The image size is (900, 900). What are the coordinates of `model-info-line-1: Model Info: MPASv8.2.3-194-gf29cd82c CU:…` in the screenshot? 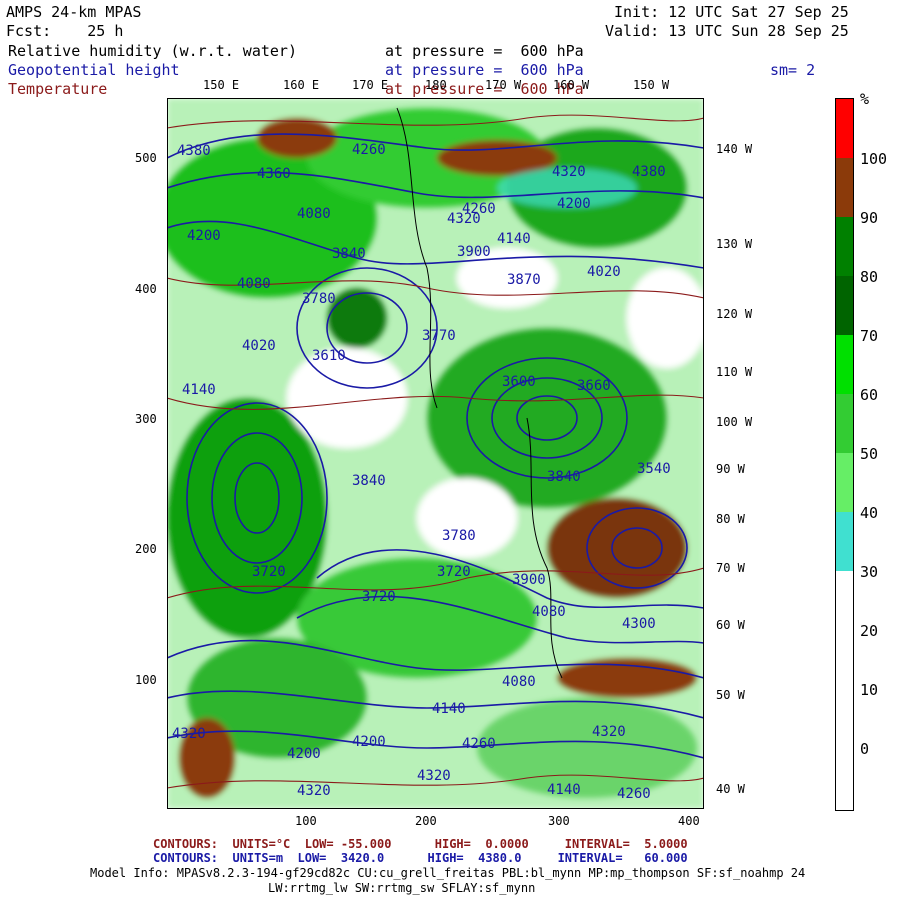 It's located at (448, 873).